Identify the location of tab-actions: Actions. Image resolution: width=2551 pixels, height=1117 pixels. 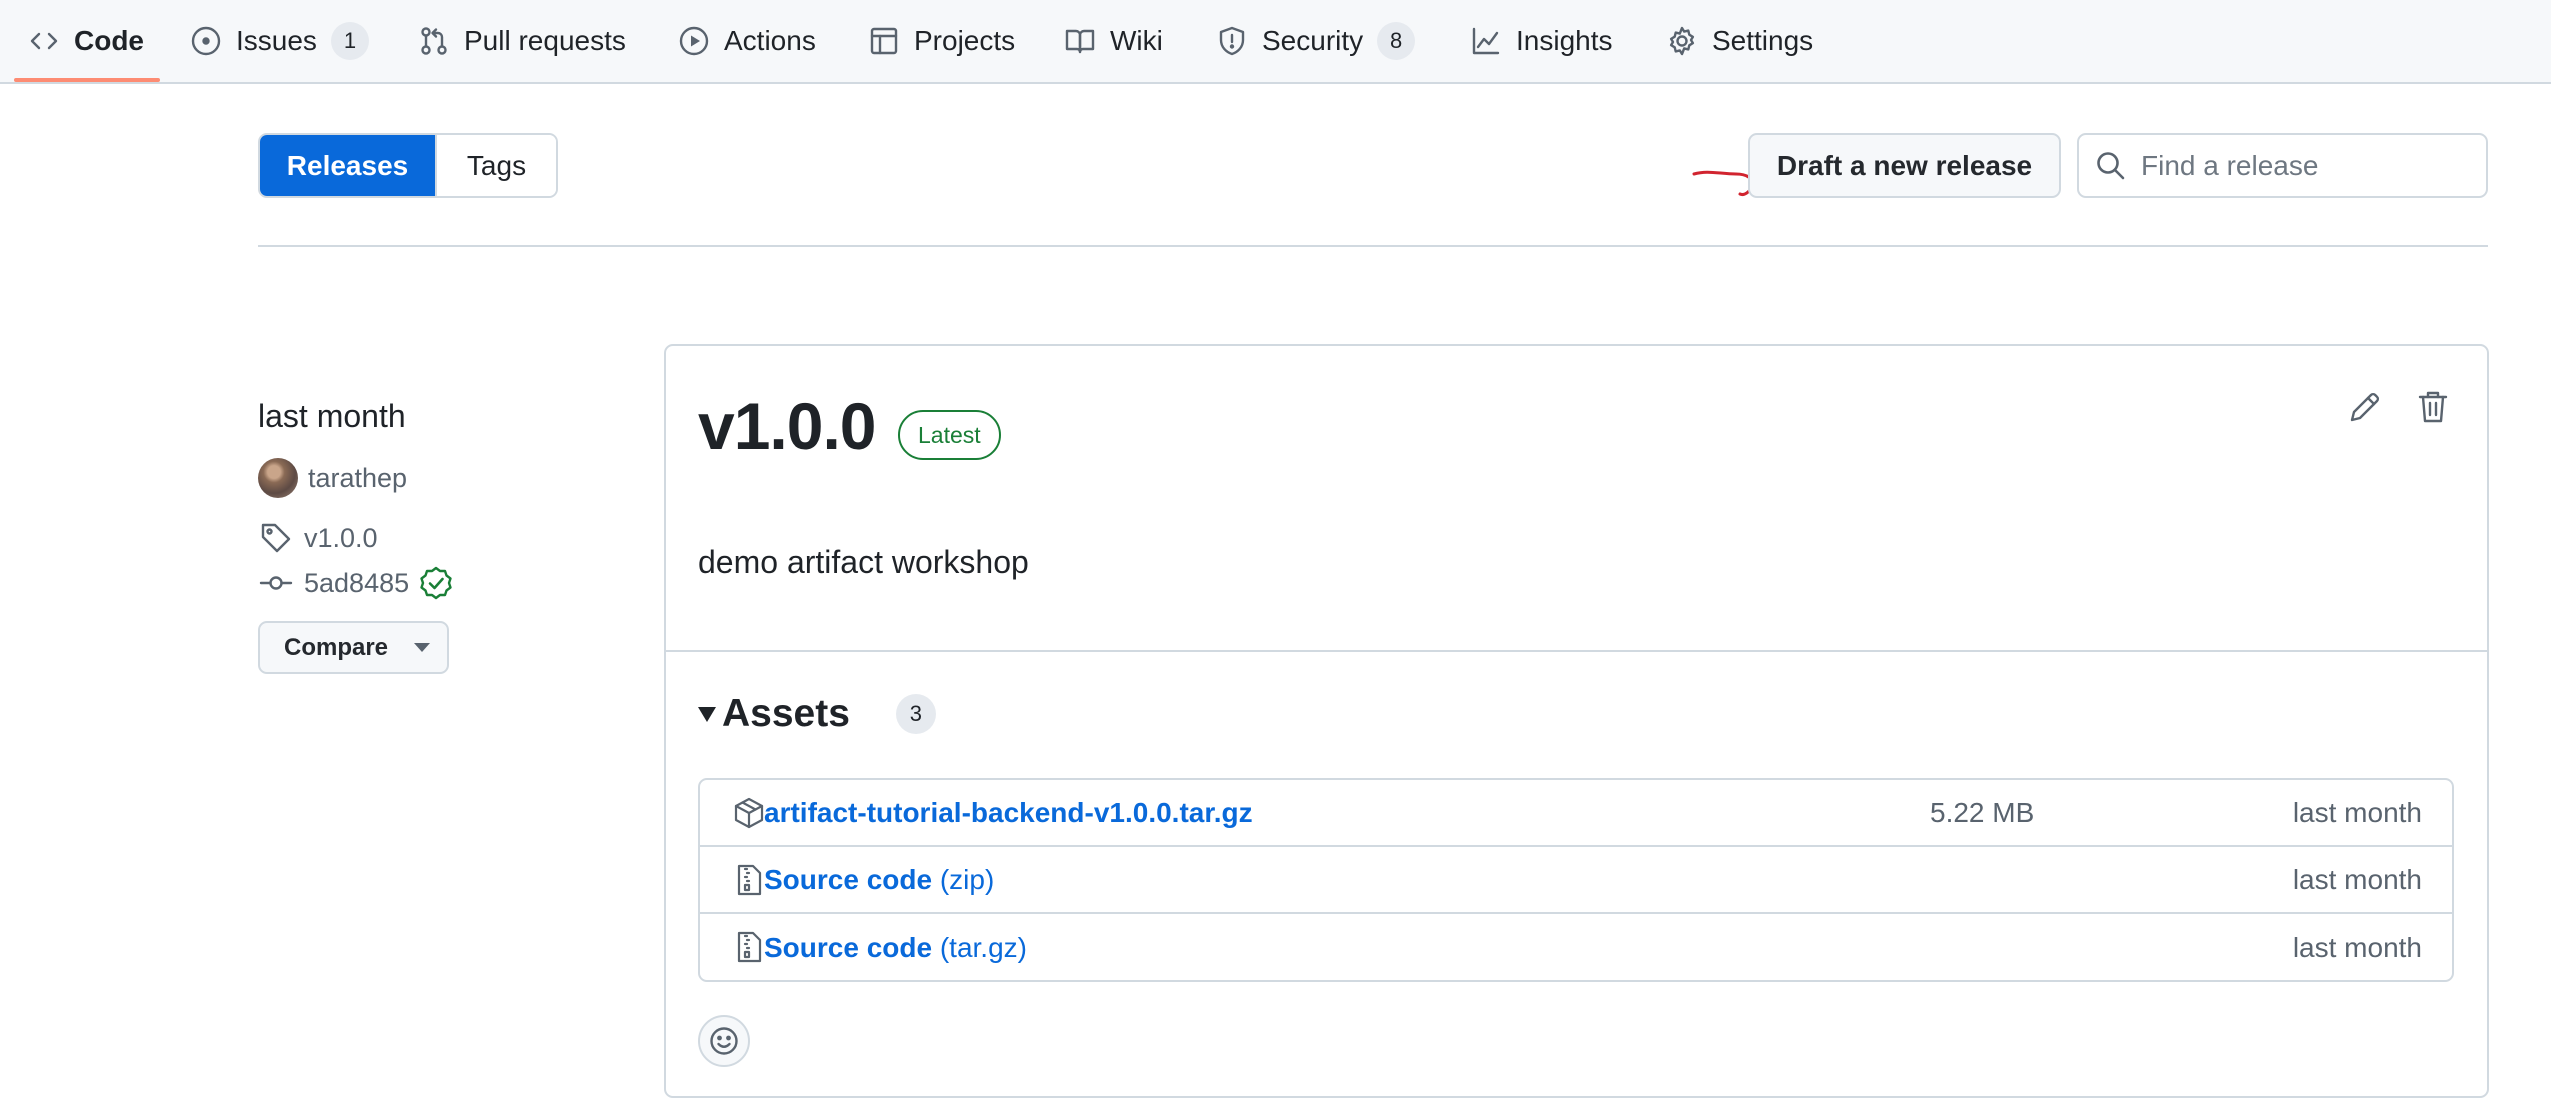
(747, 41).